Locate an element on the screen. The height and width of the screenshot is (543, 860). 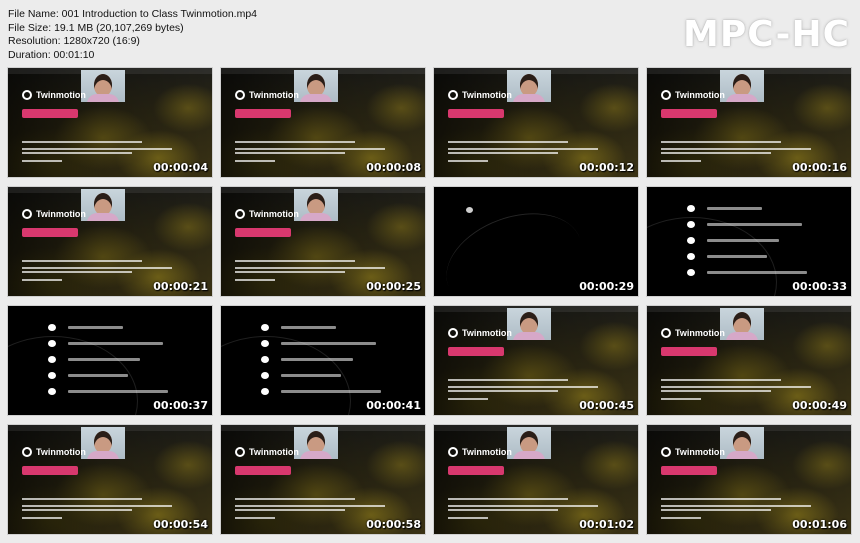
timestamp-label: 00:00:29 is located at coordinates (606, 286).